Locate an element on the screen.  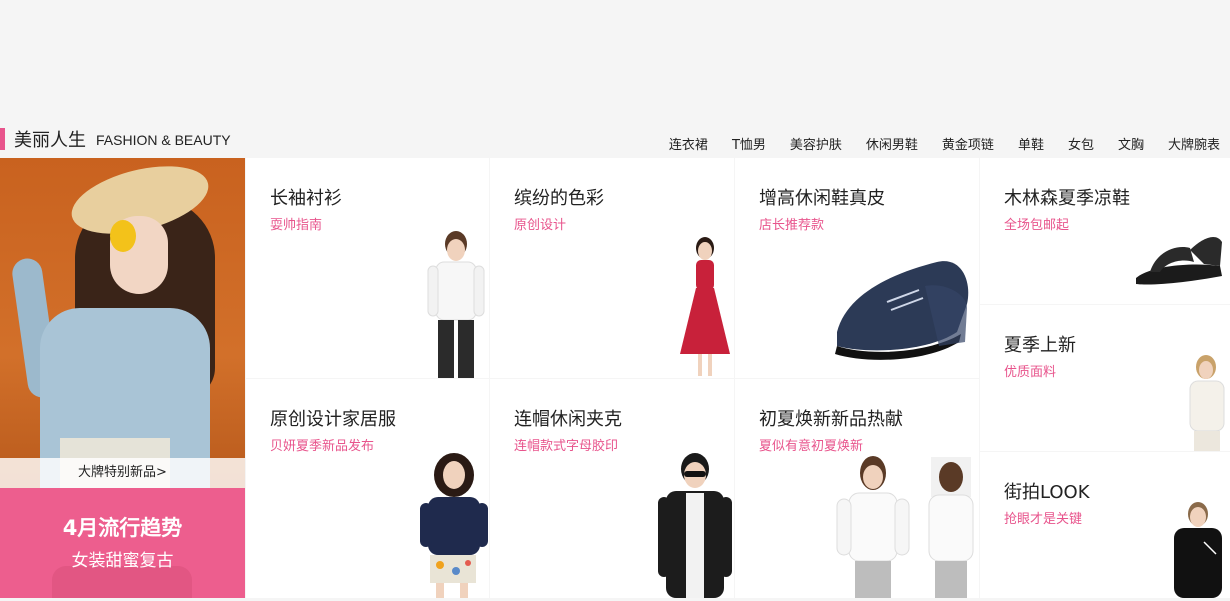
nav-link-mens-tshirt: T恤男 is located at coordinates (749, 143).